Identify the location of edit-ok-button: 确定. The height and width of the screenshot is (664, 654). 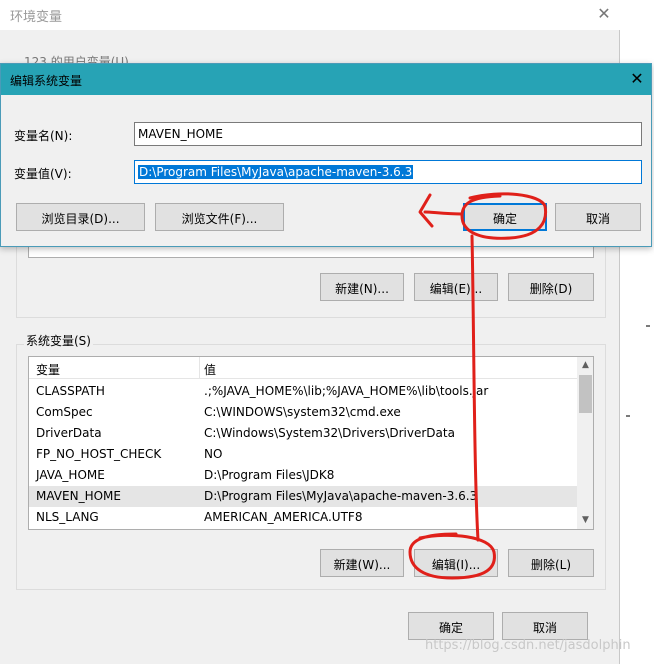
(505, 217).